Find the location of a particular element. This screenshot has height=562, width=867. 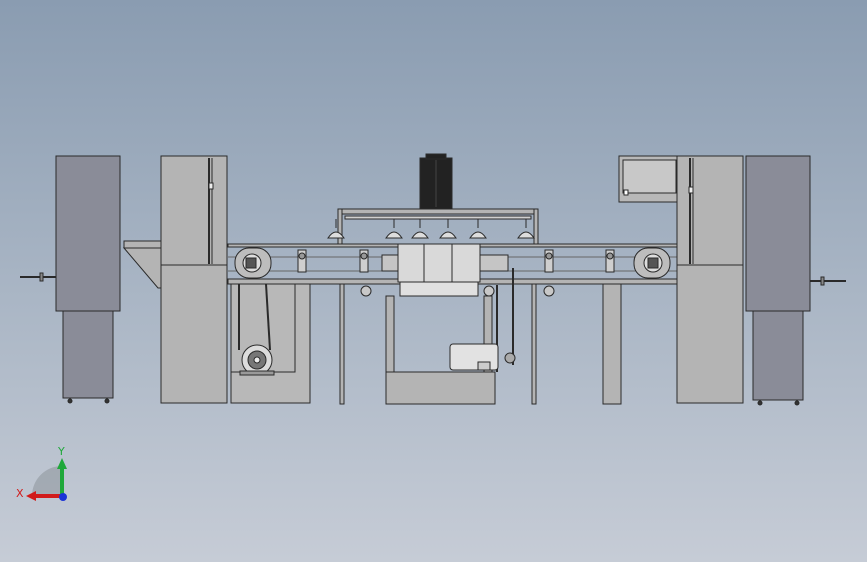

x-axis-label: X is located at coordinates (20, 493).